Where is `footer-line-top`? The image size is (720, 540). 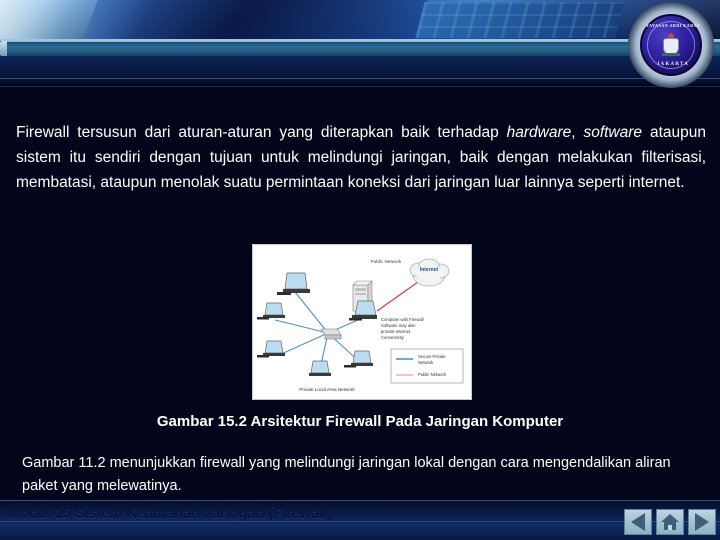
footer-line-top is located at coordinates (360, 500).